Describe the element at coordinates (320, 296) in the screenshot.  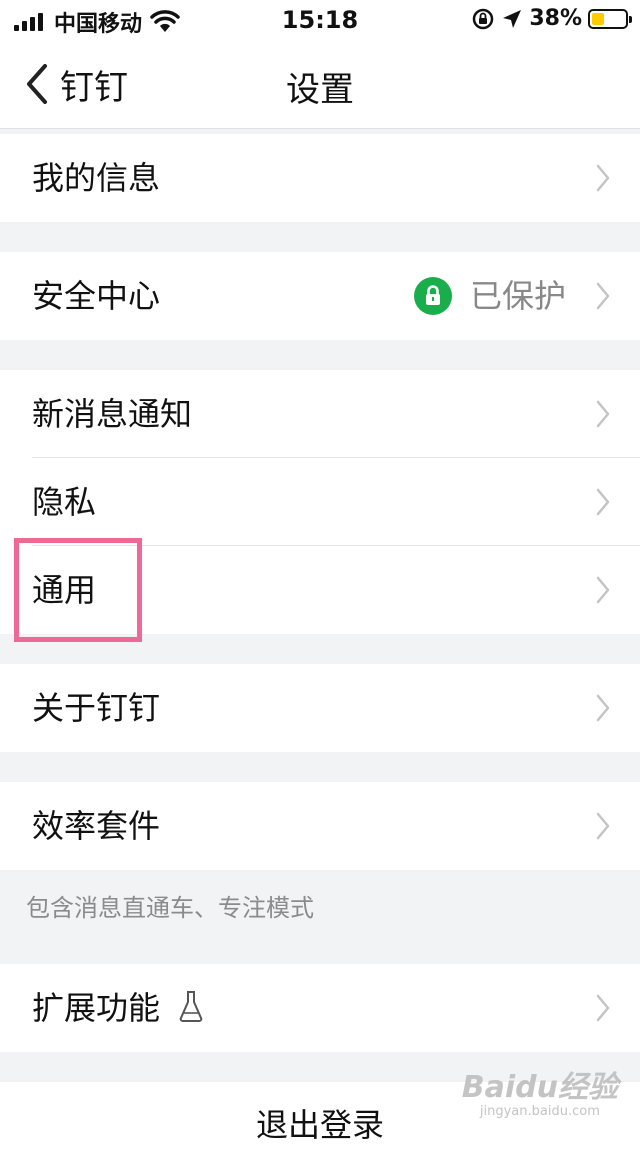
I see `menu-item-security-center: 安全中心 已保护` at that location.